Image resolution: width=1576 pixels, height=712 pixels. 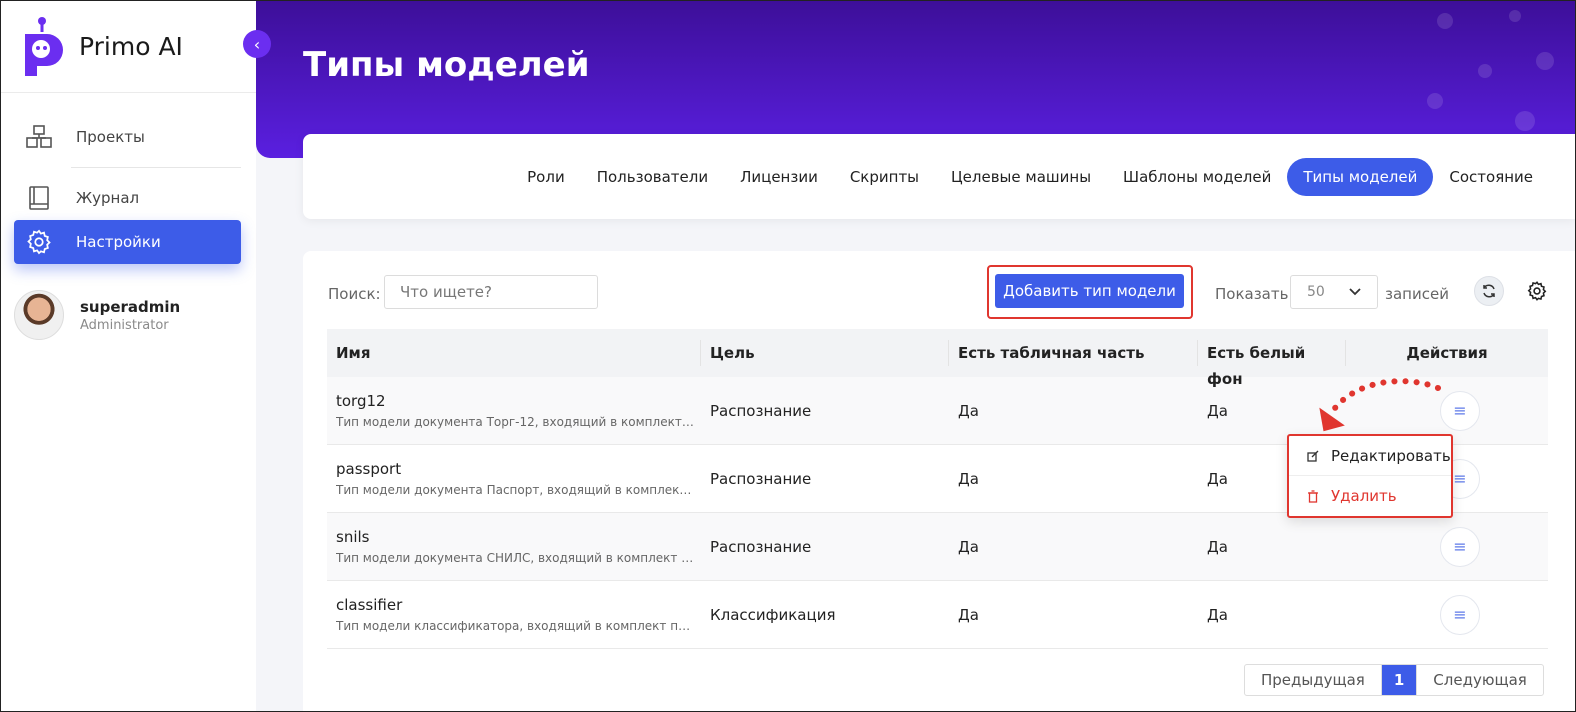 I want to click on trash-icon, so click(x=1314, y=496).